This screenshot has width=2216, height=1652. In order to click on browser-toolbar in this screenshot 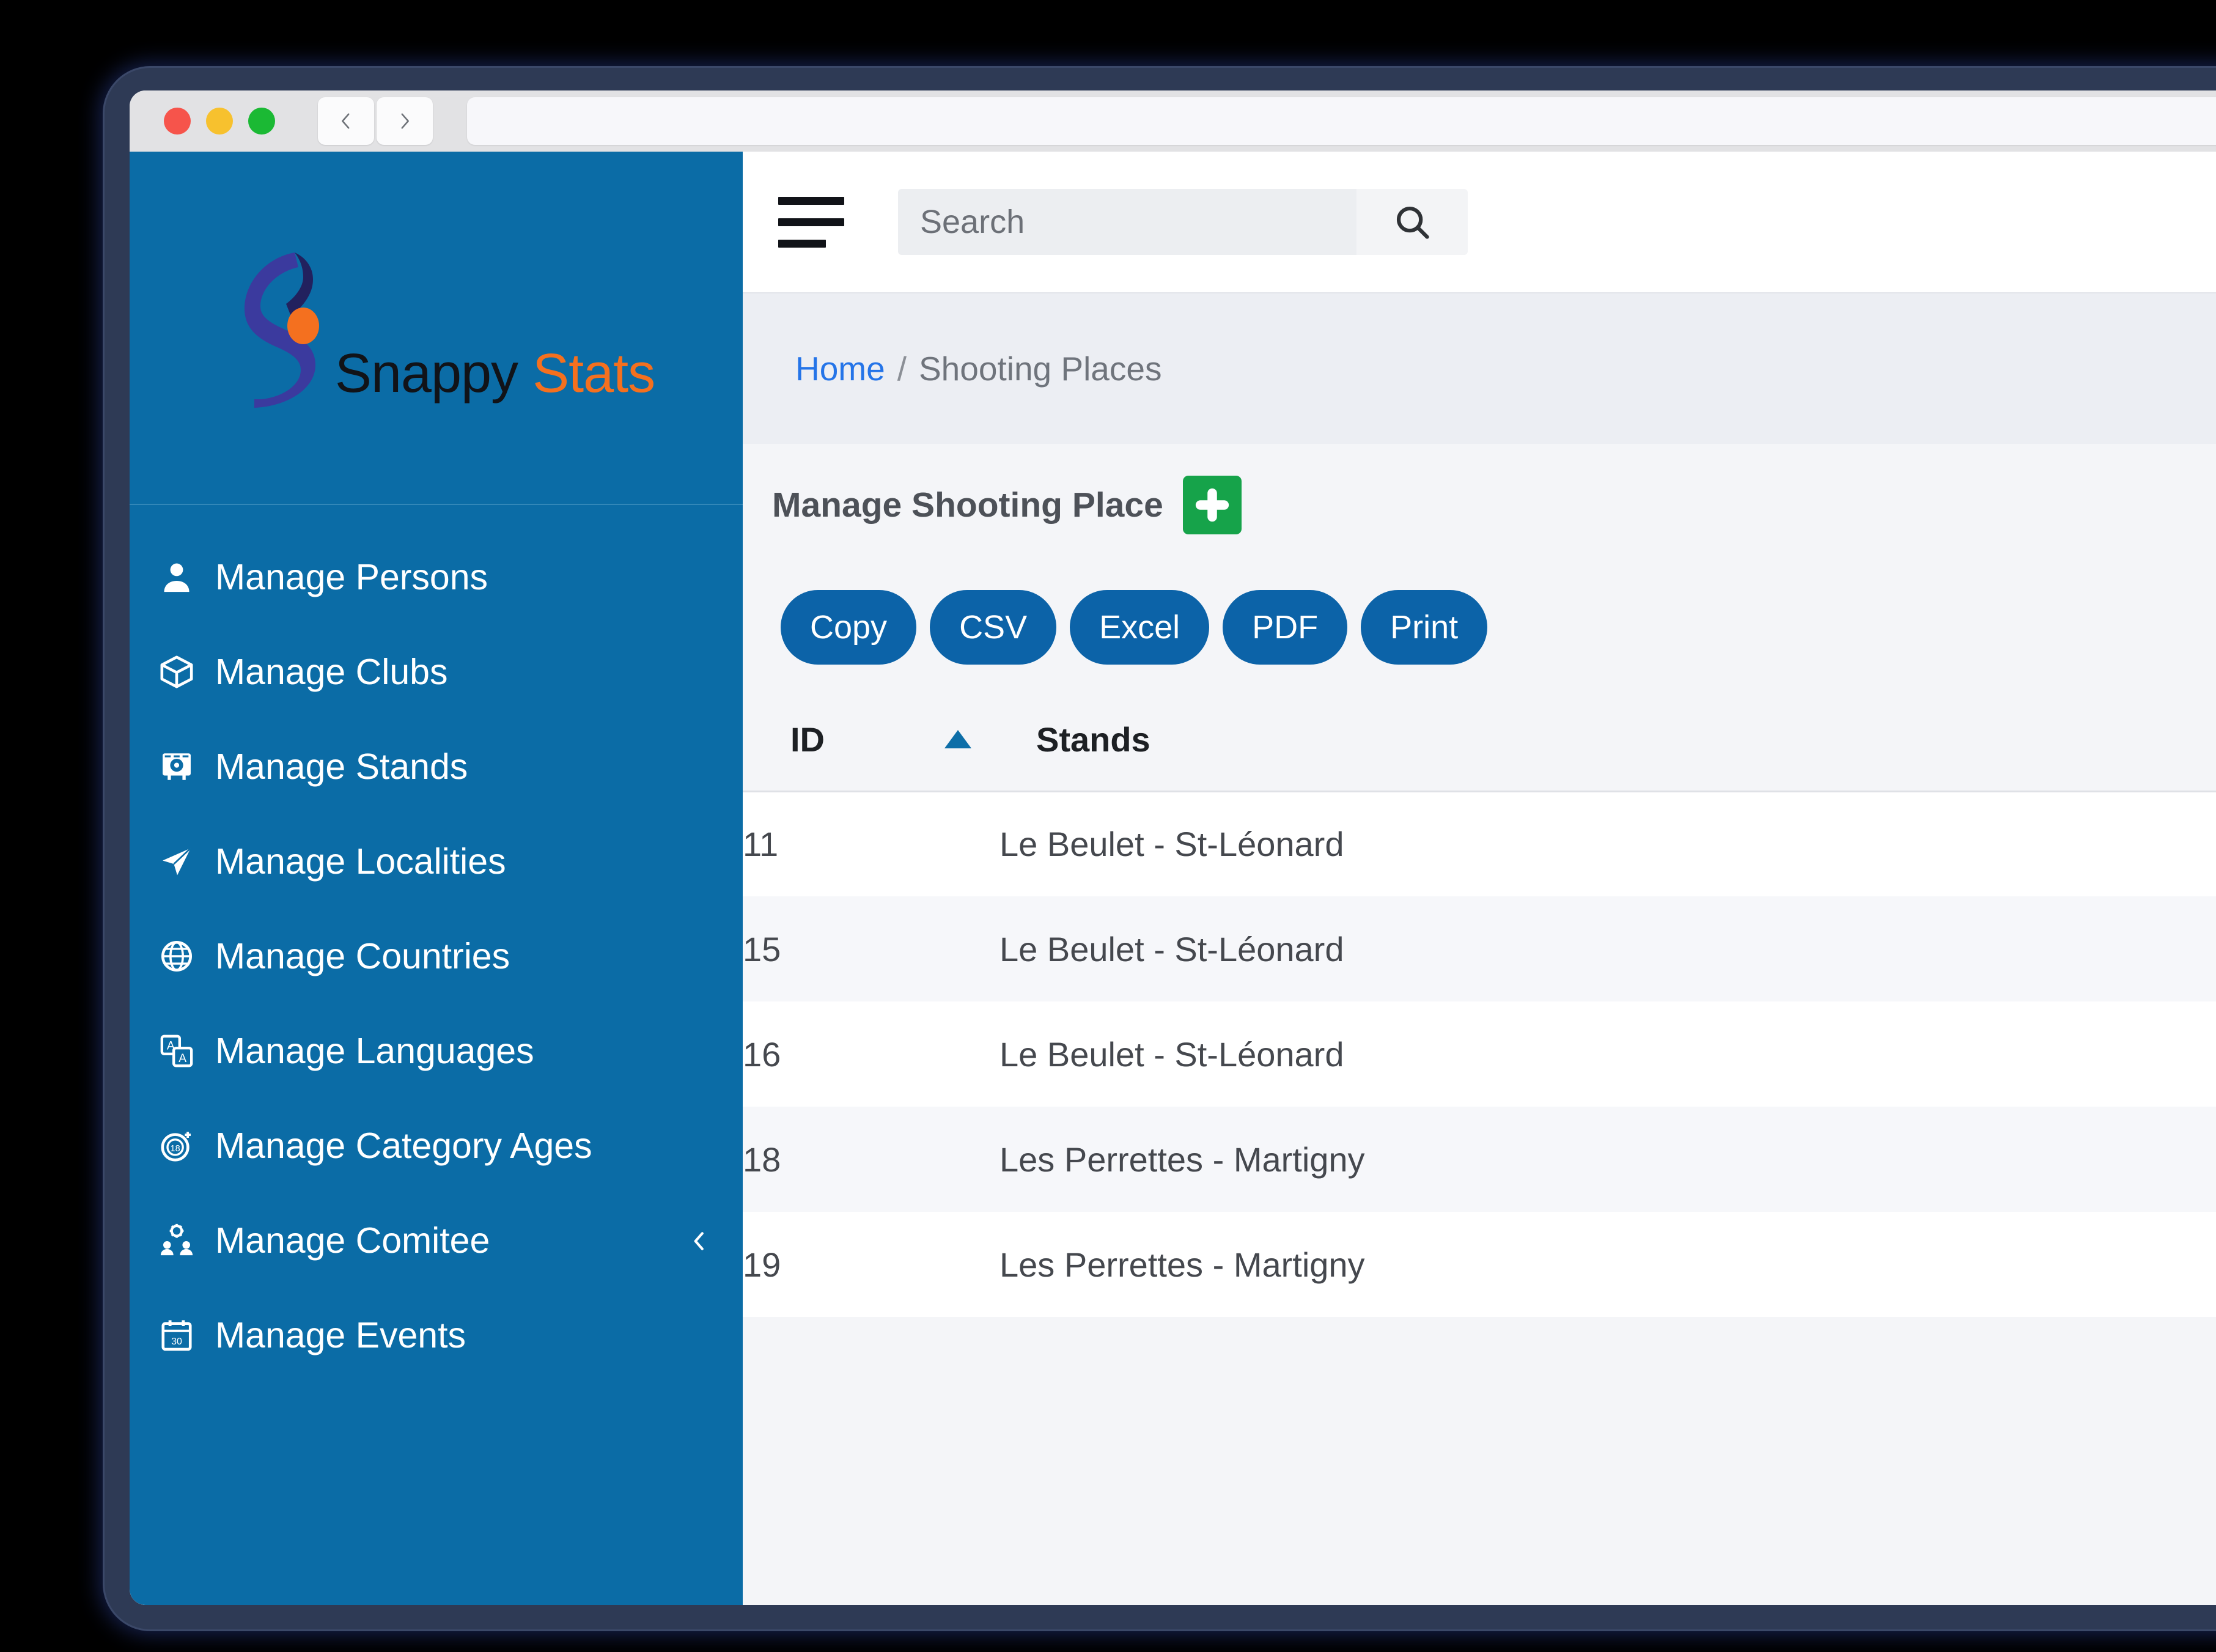, I will do `click(1173, 121)`.